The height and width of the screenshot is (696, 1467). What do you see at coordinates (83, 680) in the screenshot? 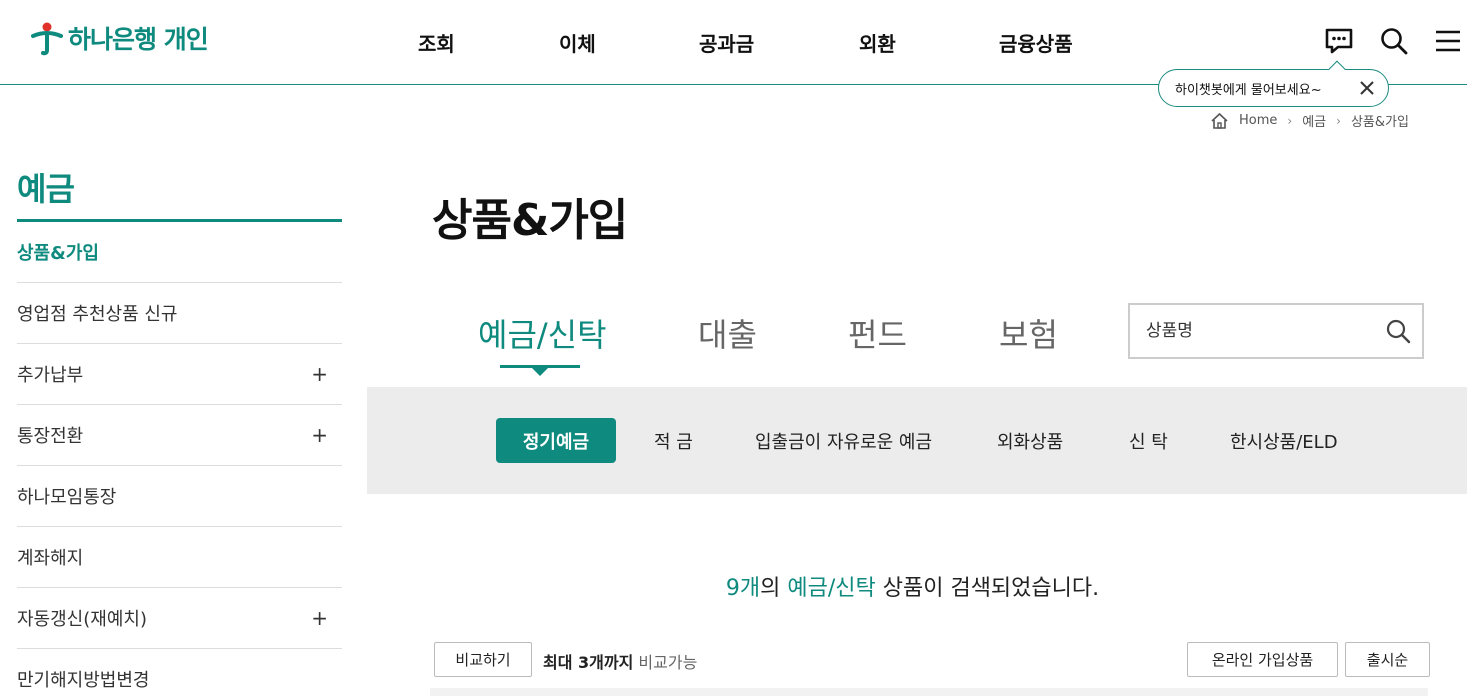
I see `sidebar-item-label: 만기해지방법변경` at bounding box center [83, 680].